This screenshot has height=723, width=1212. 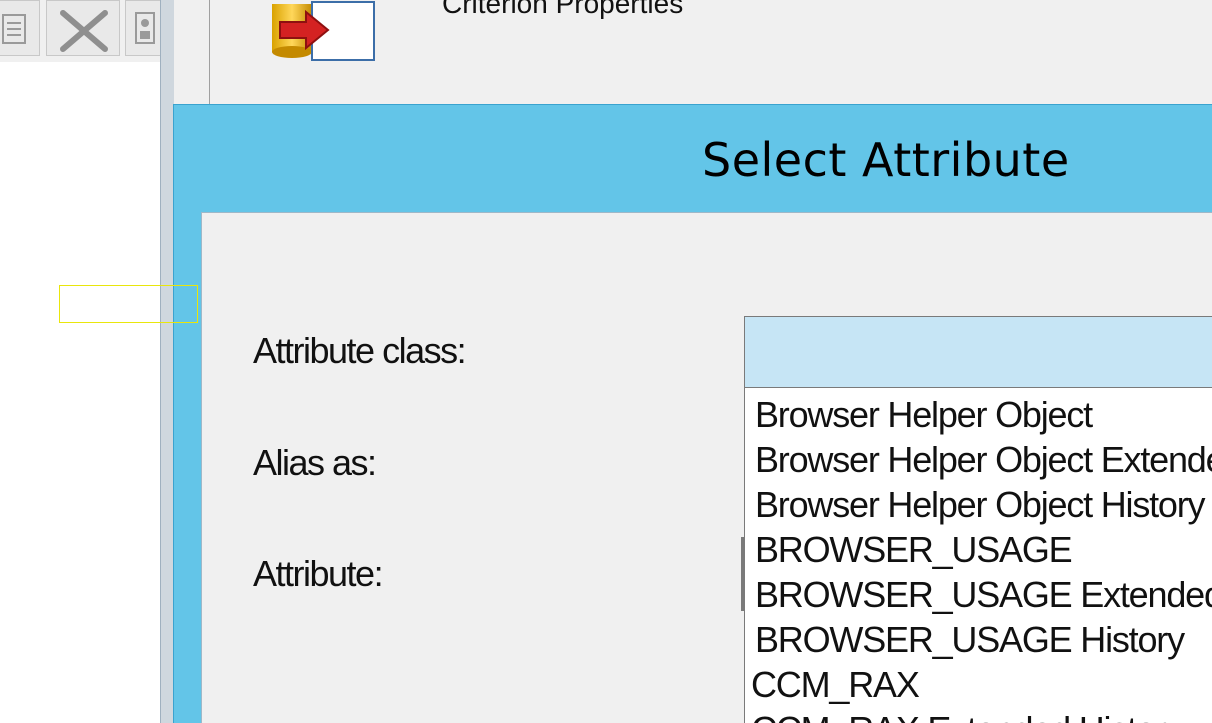 I want to click on document-icon, so click(x=20, y=28).